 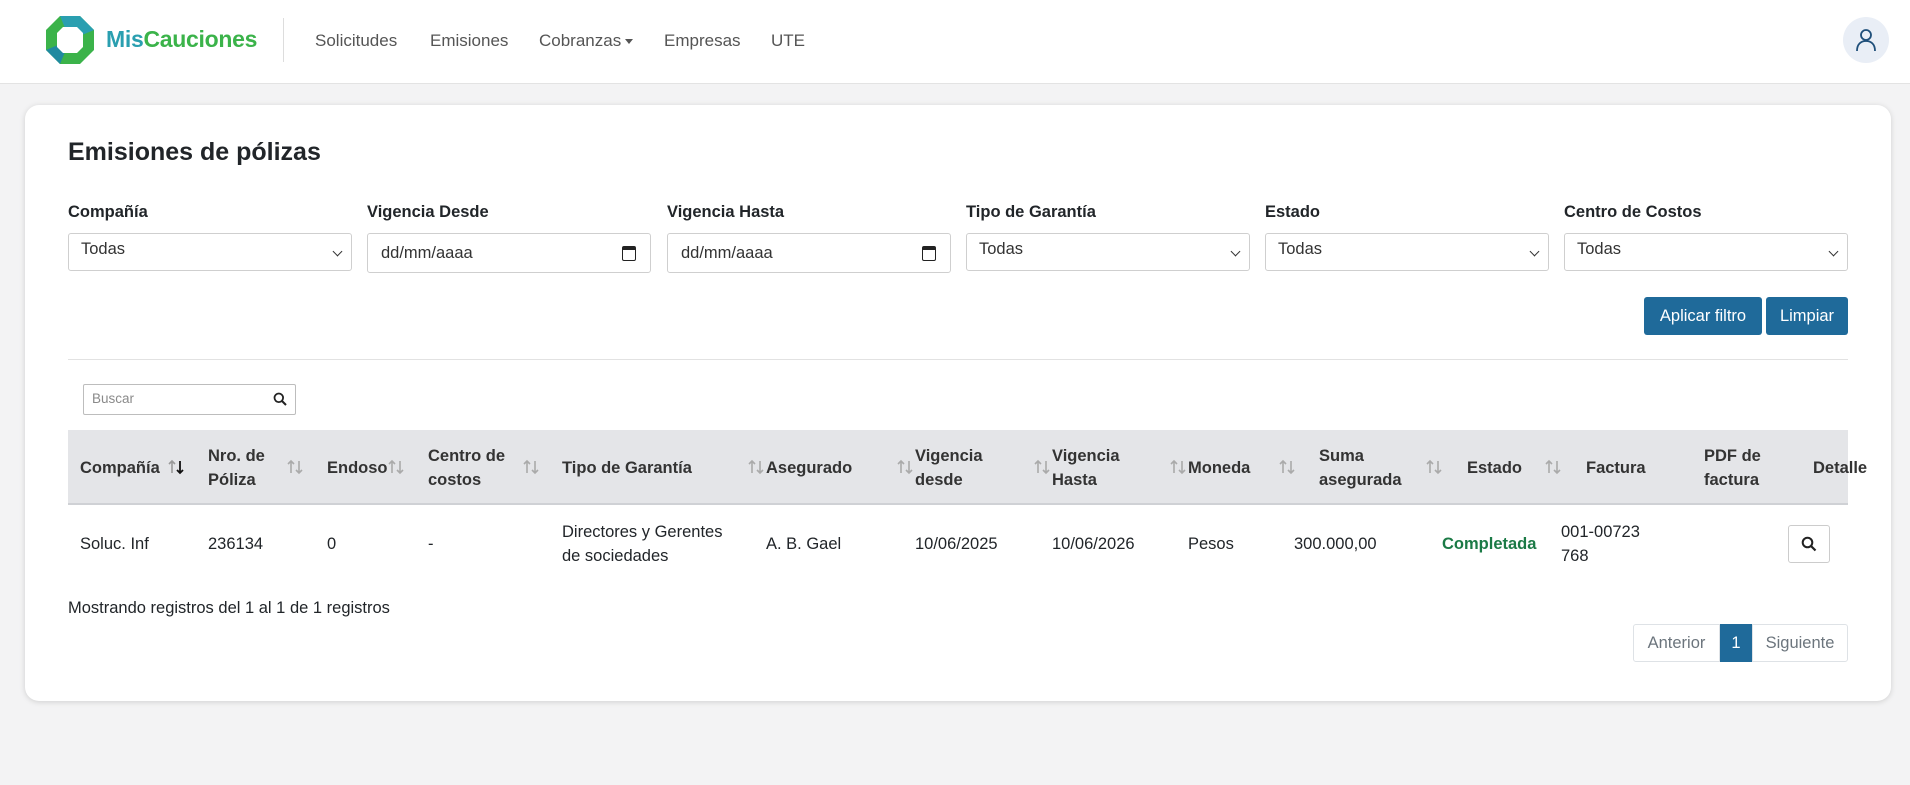 I want to click on filter-vigencia-hasta-label: Vigencia Hasta, so click(x=726, y=212).